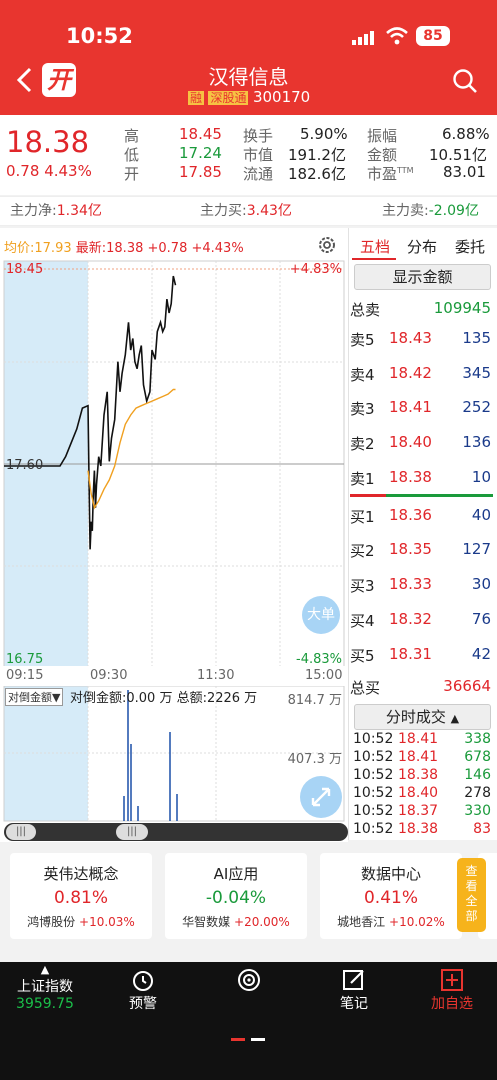 This screenshot has width=497, height=1080. What do you see at coordinates (236, 874) in the screenshot?
I see `concept-name: AI应用` at bounding box center [236, 874].